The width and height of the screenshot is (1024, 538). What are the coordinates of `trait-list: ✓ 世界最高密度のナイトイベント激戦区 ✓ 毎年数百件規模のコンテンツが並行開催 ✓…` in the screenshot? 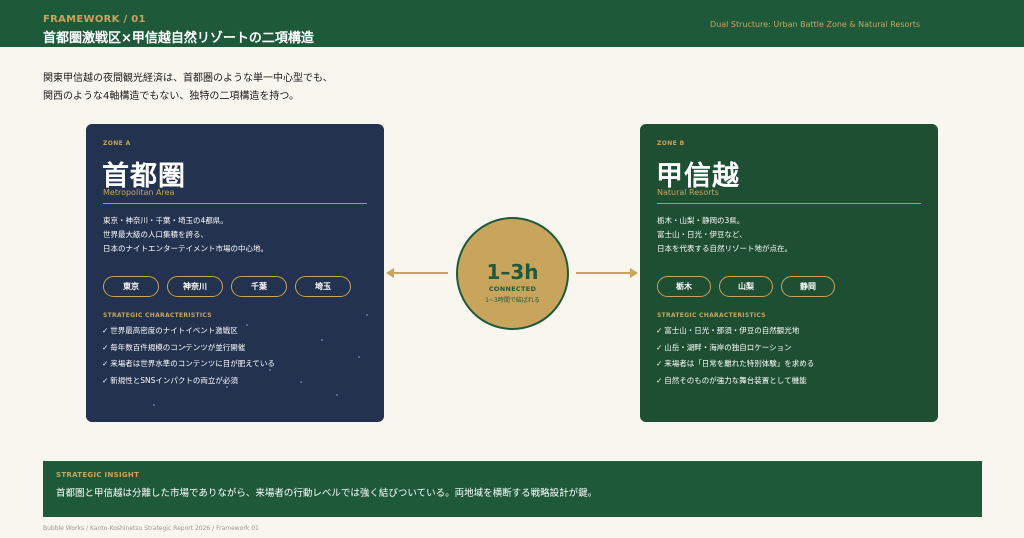 It's located at (188, 356).